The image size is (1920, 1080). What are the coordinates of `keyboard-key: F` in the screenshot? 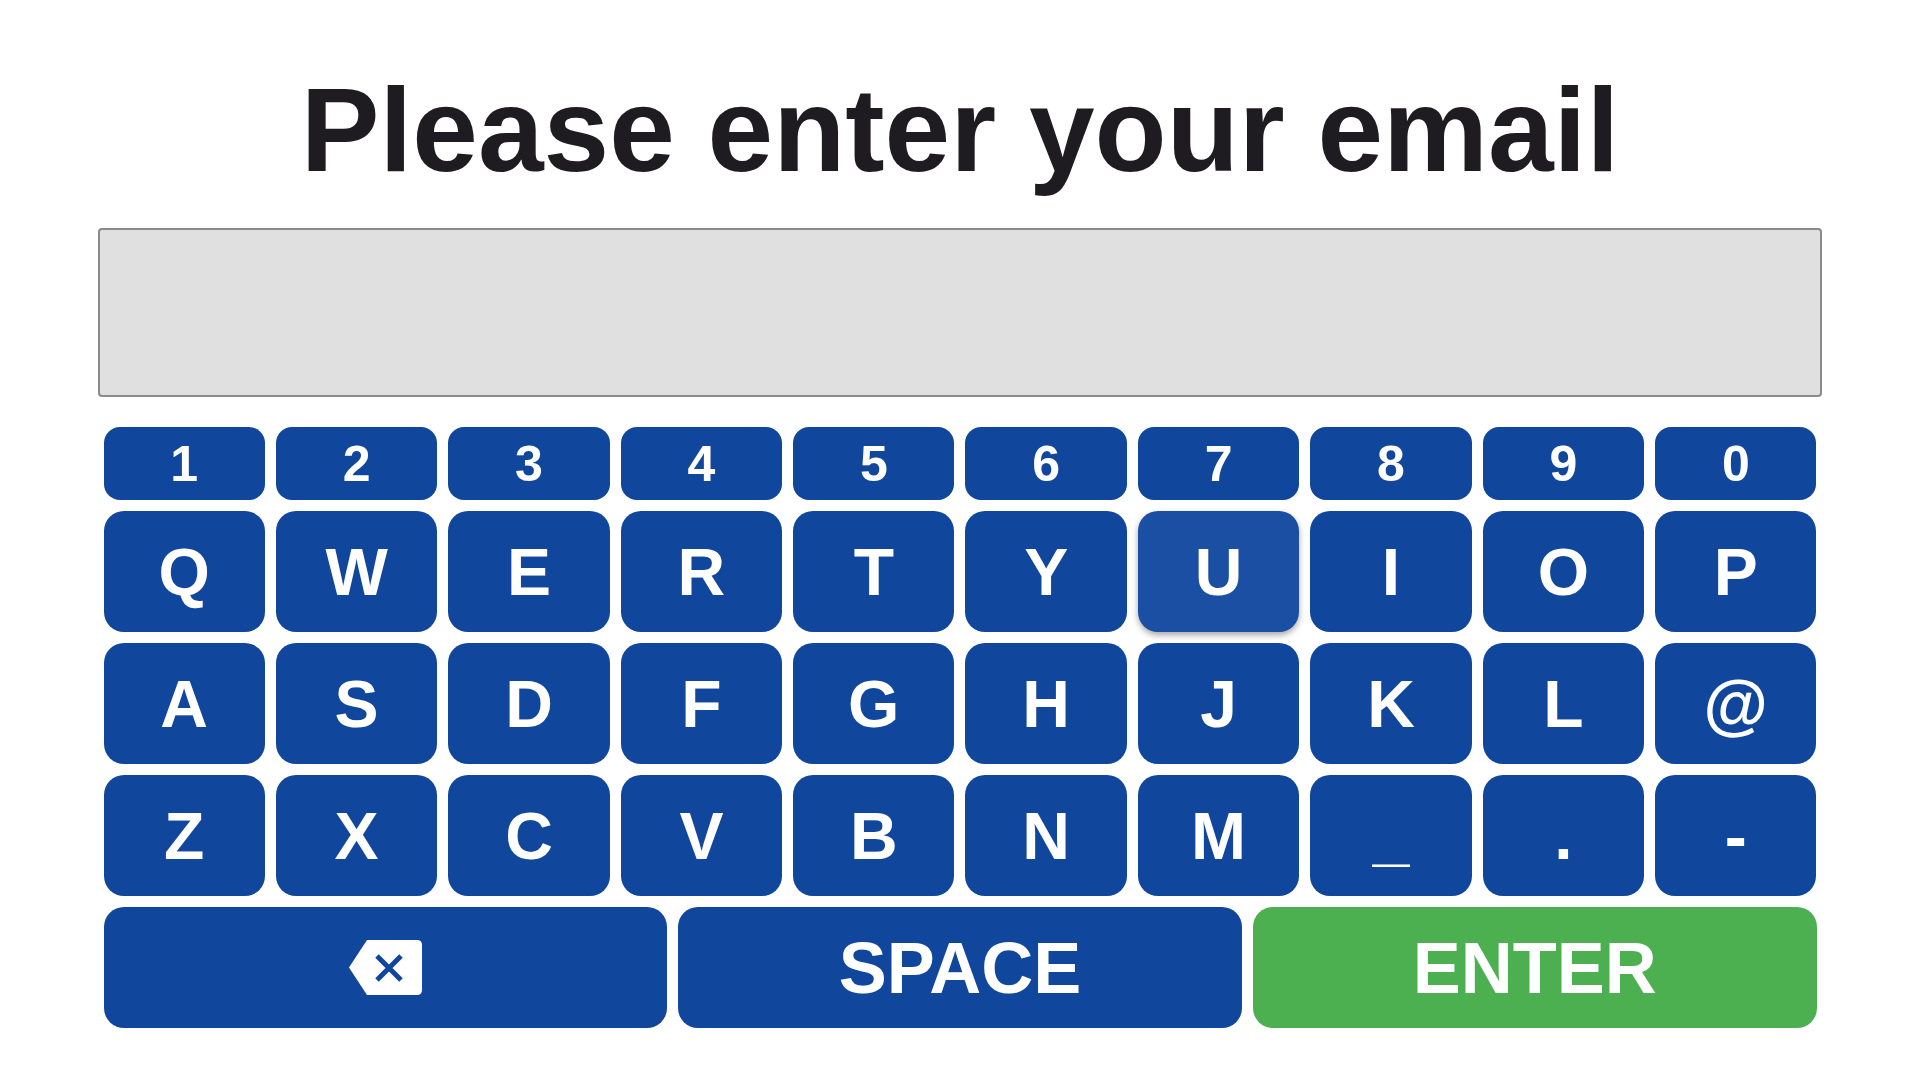 It's located at (701, 703).